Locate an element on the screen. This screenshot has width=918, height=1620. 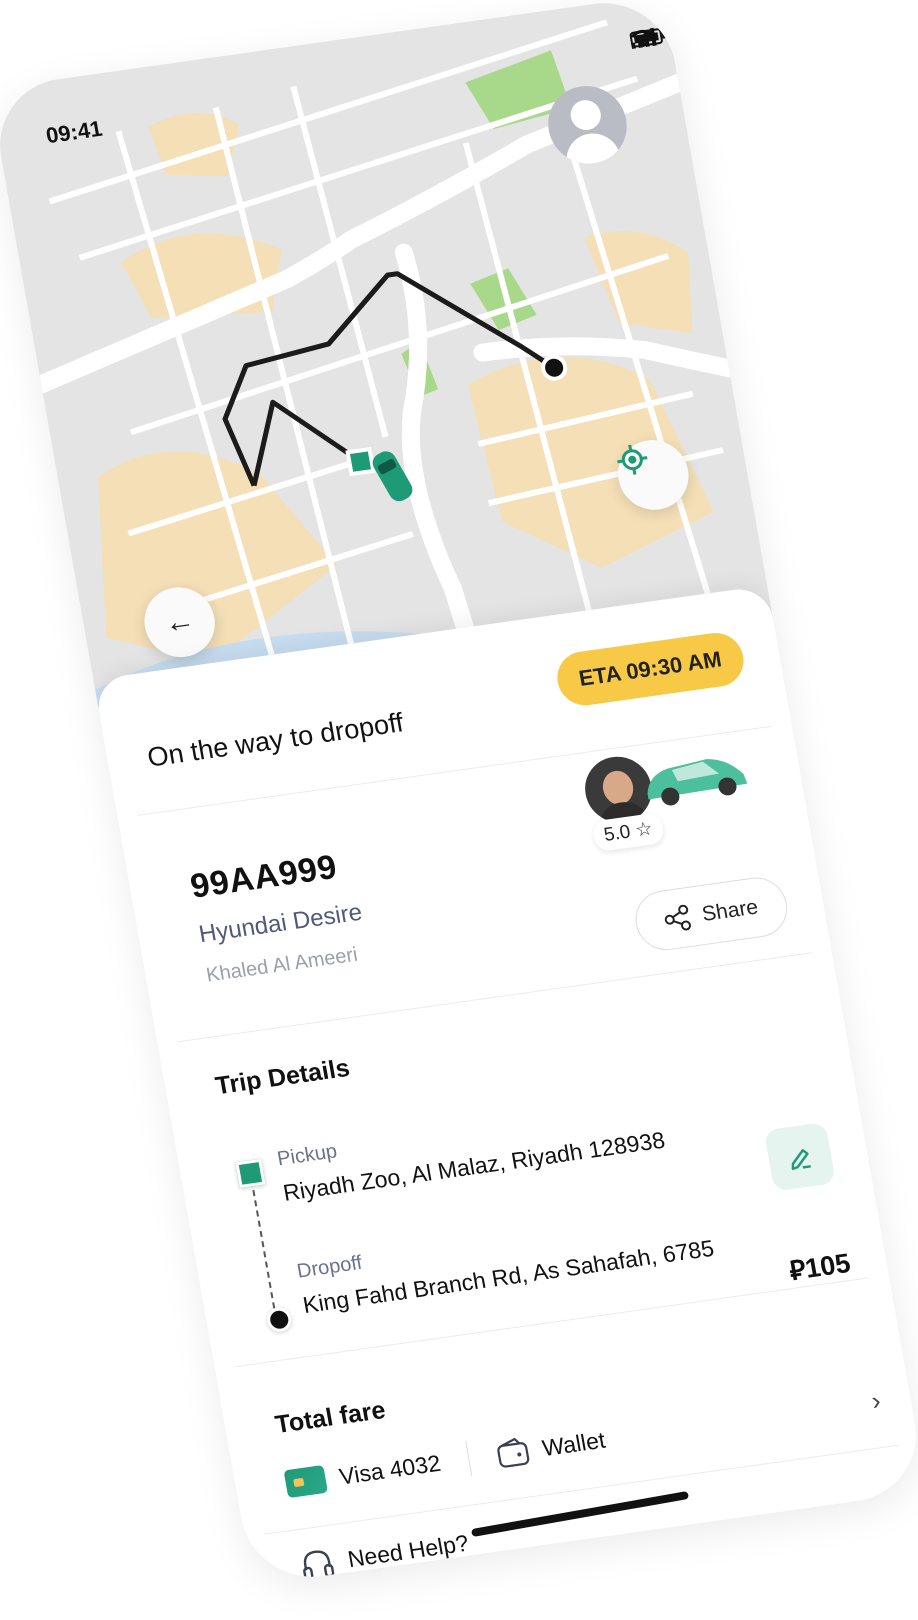
back-arrow-icon: ← is located at coordinates (179, 622).